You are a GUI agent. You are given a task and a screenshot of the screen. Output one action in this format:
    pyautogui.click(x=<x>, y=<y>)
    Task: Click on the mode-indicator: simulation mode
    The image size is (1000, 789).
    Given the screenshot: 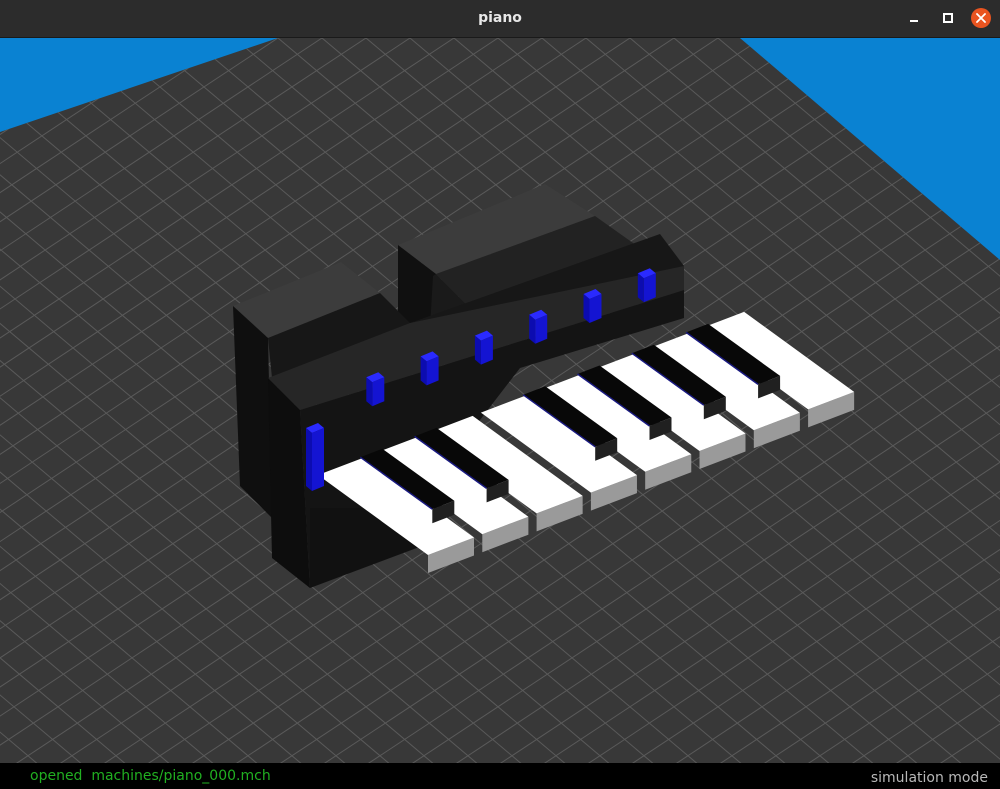 What is the action you would take?
    pyautogui.click(x=929, y=778)
    